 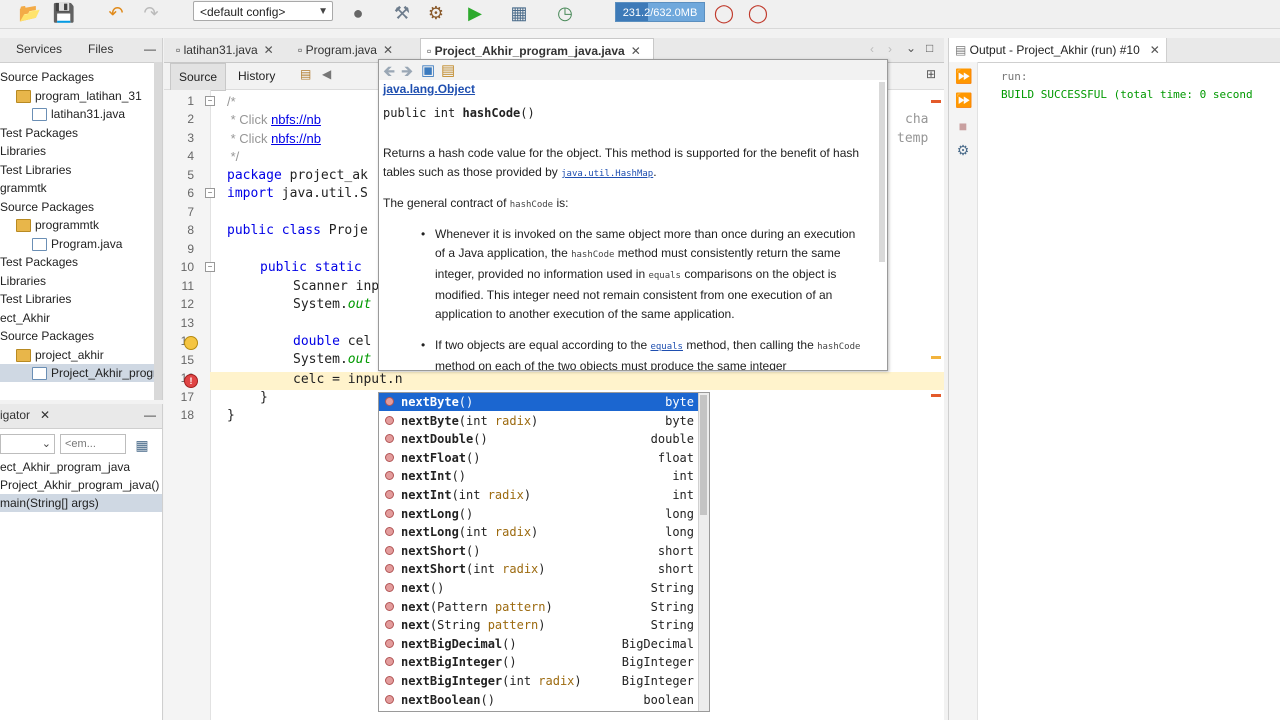 I want to click on completion-item: nextByte() byte, so click(x=538, y=402).